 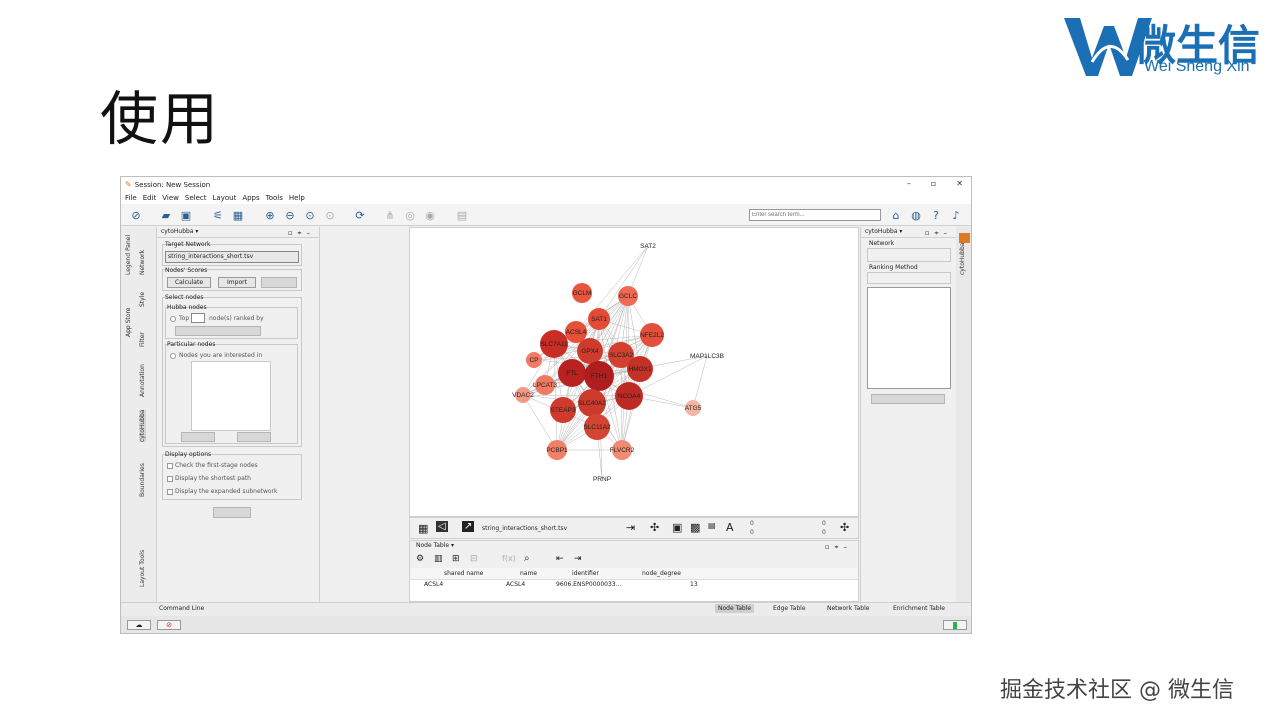 I want to click on tab-layout-tools: Layout Tools, so click(x=142, y=568).